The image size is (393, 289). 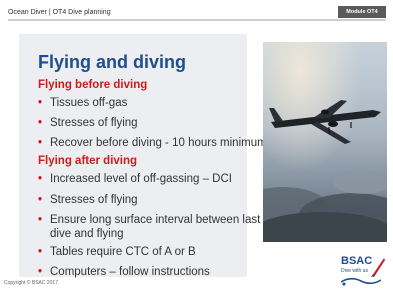 What do you see at coordinates (123, 252) in the screenshot?
I see `bullet-text: Tables require CTC of A or B` at bounding box center [123, 252].